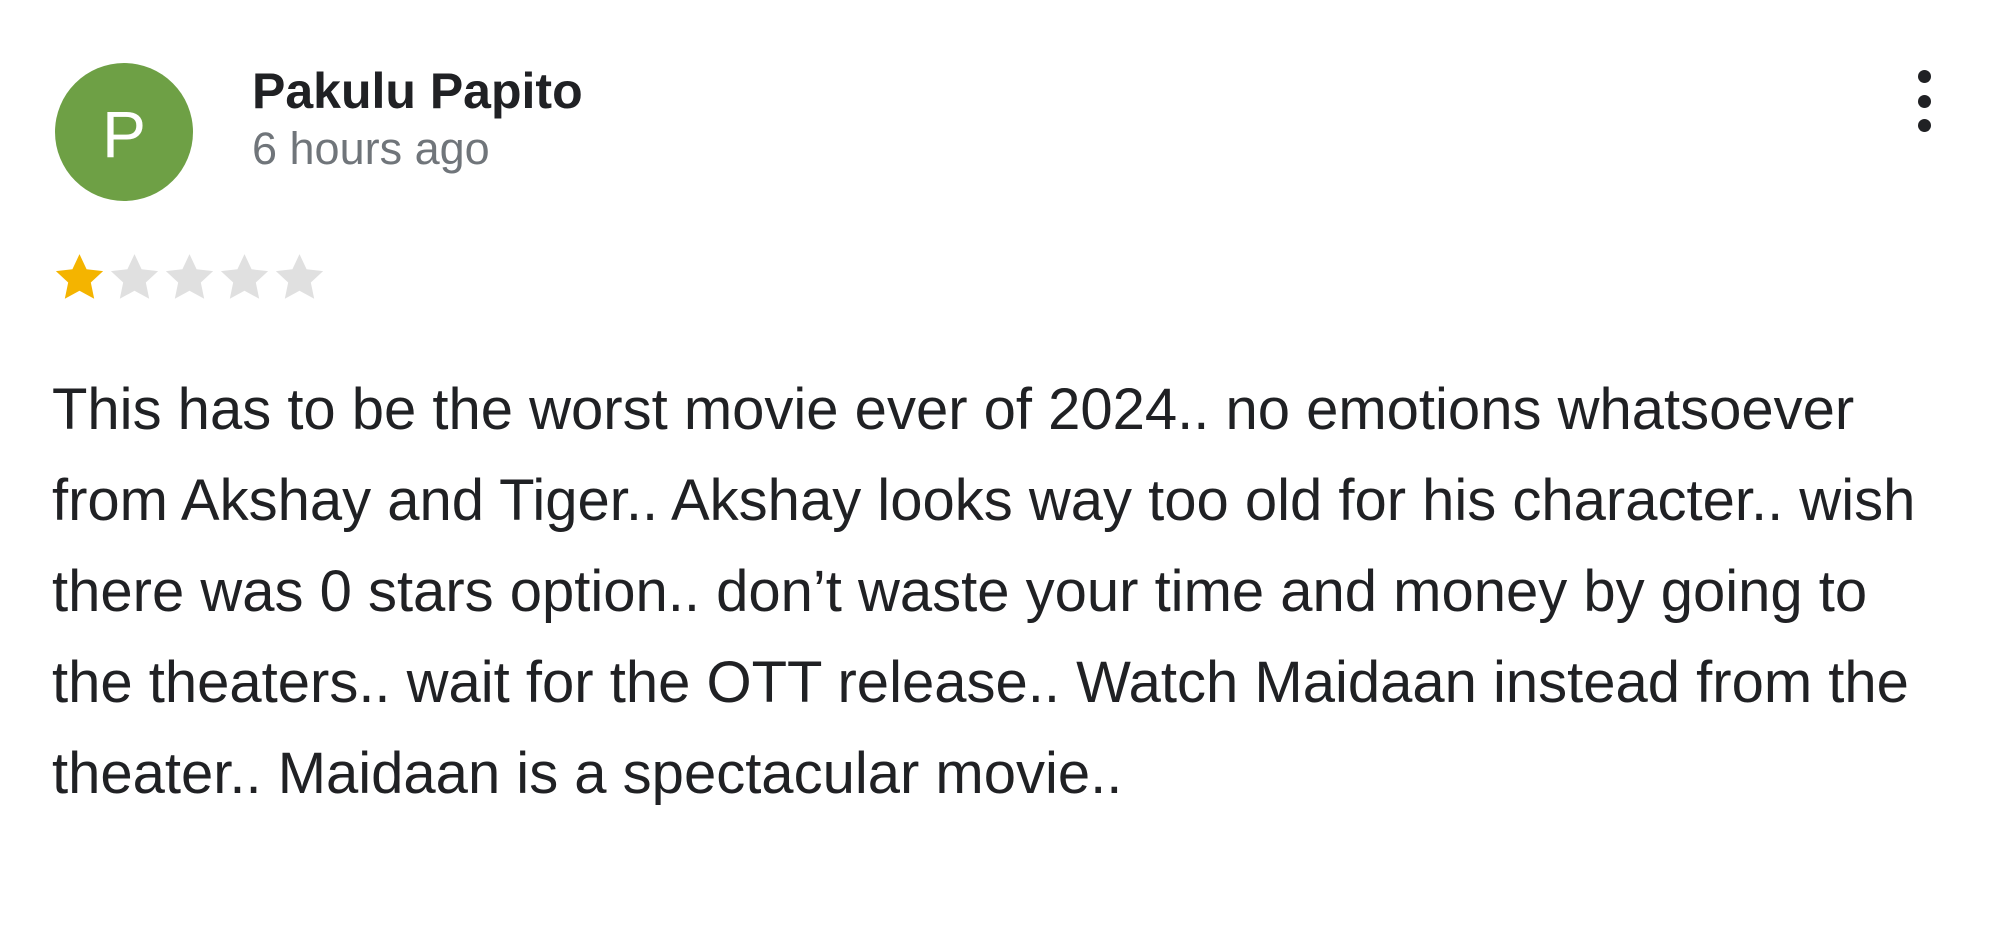 Image resolution: width=2000 pixels, height=925 pixels. I want to click on avatar-letter: P, so click(124, 134).